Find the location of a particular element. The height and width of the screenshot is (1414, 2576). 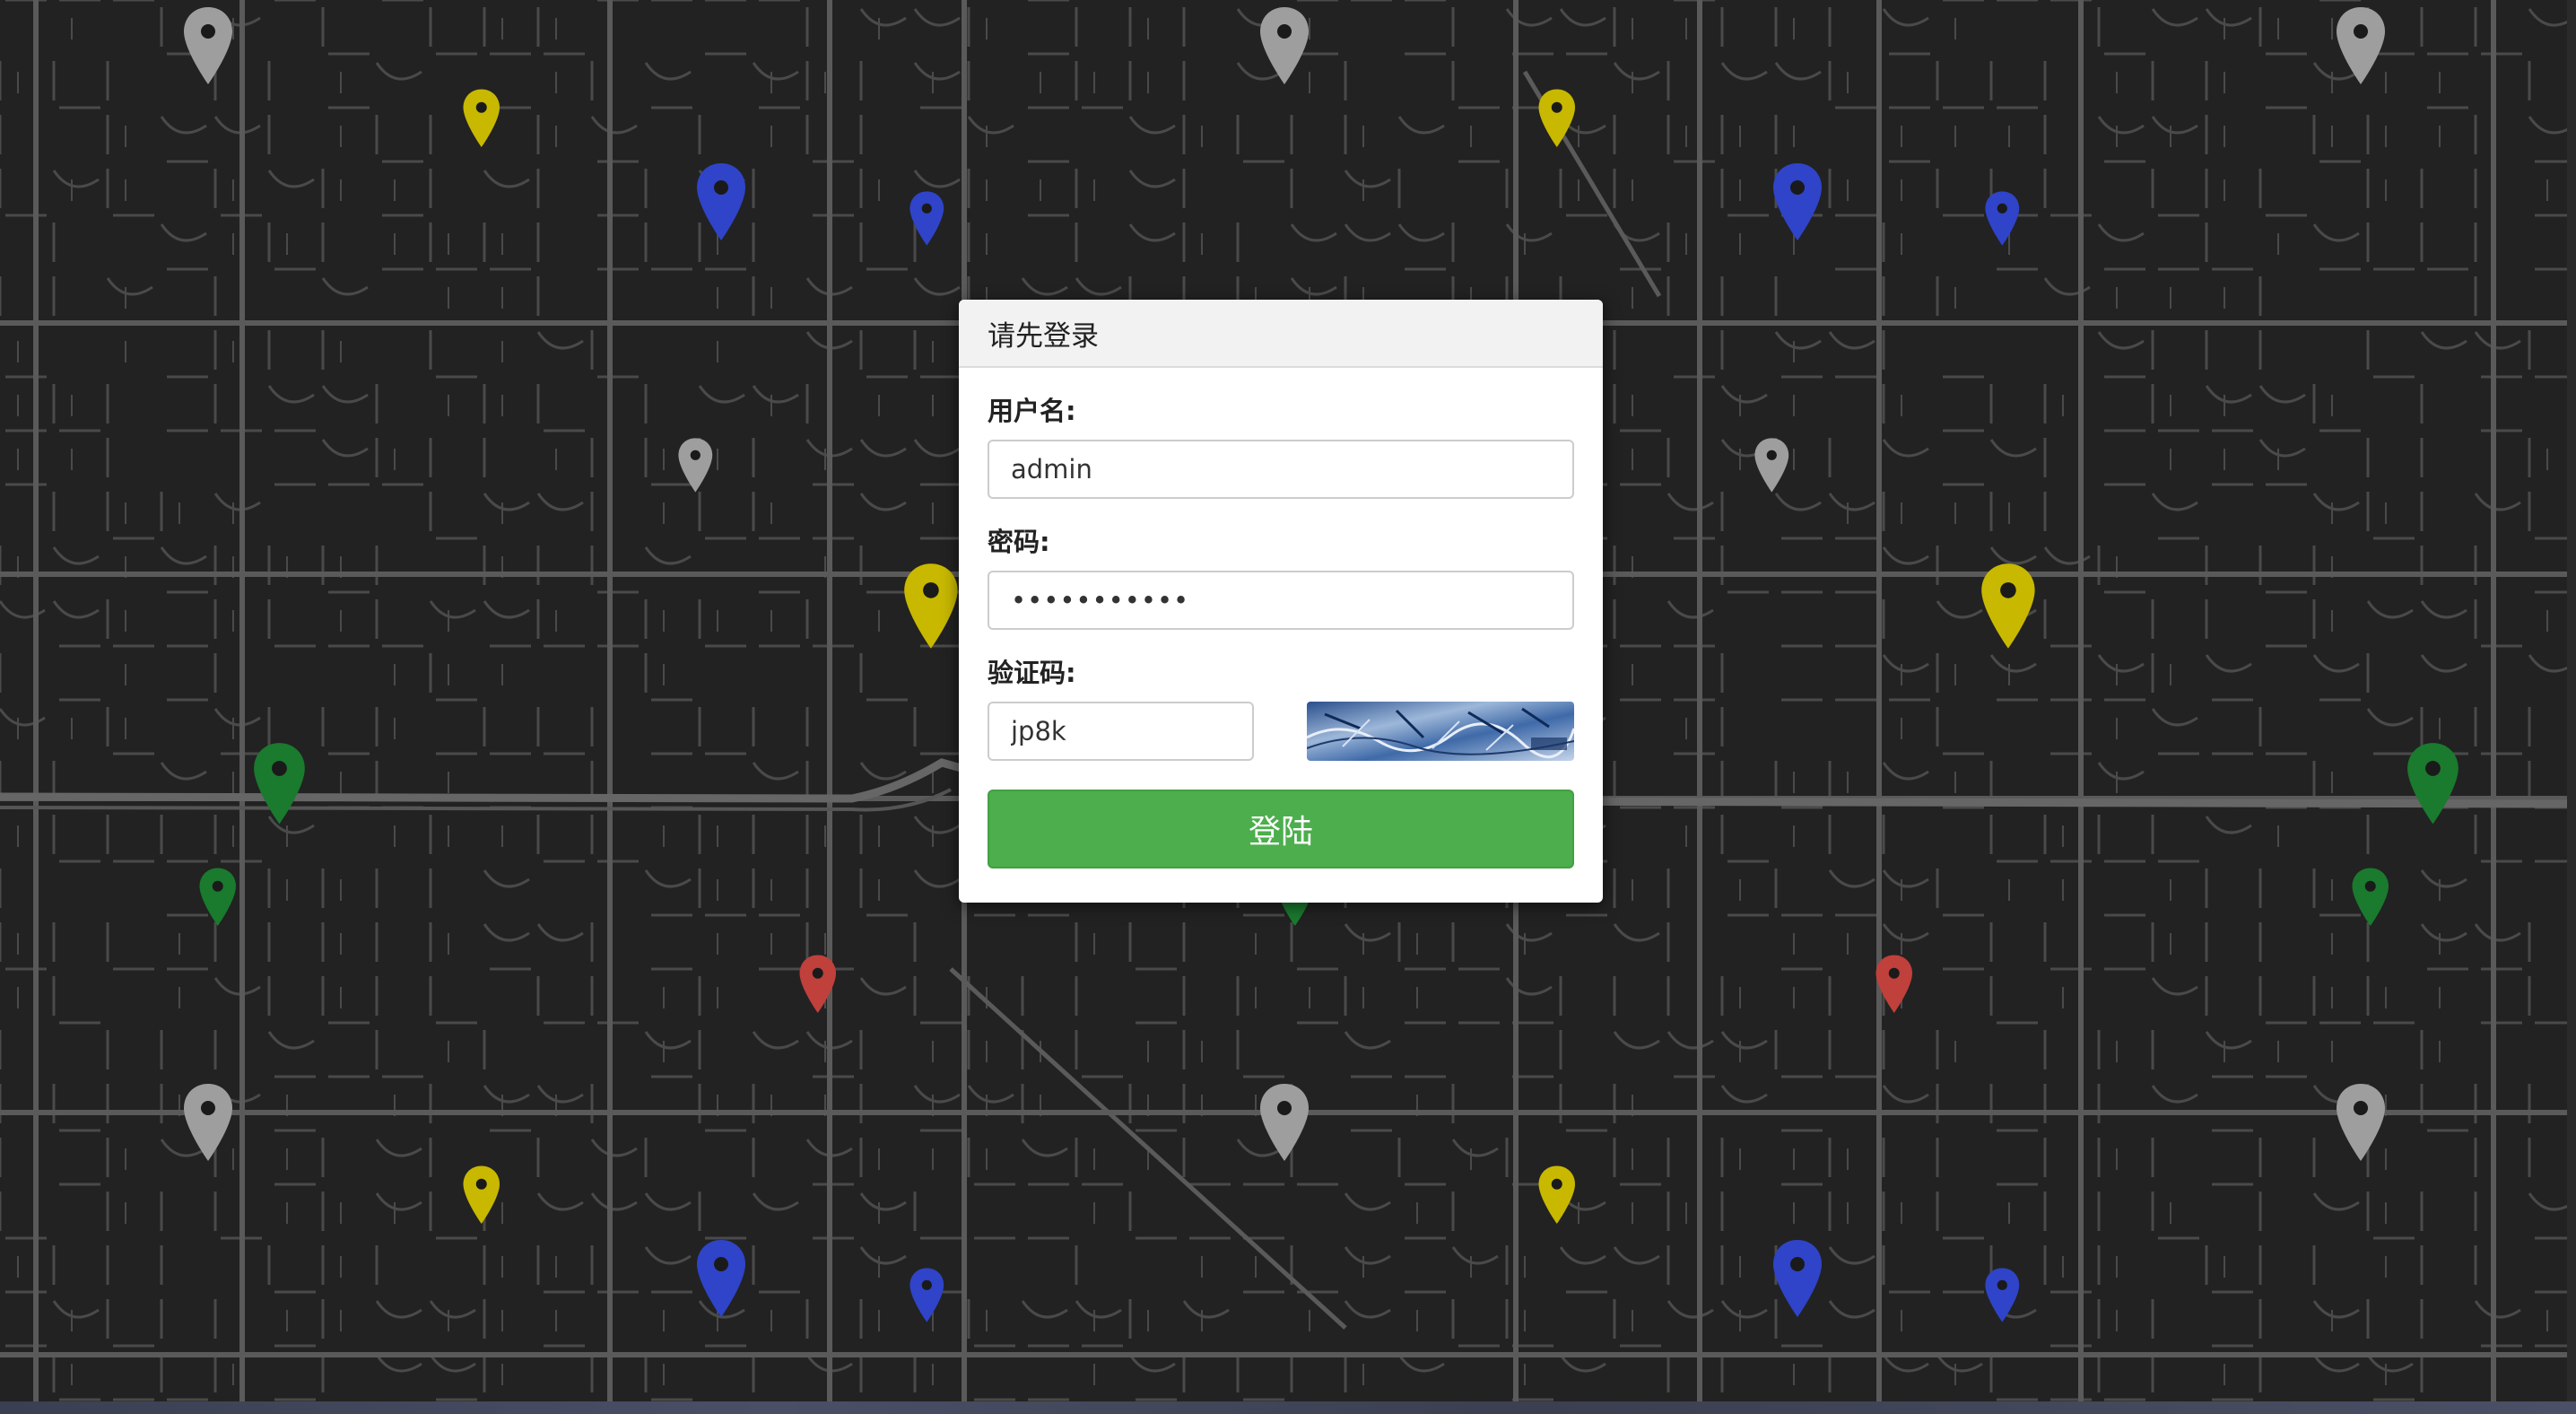

login-form: 用户名: 密码: 验证码: is located at coordinates (1281, 618).